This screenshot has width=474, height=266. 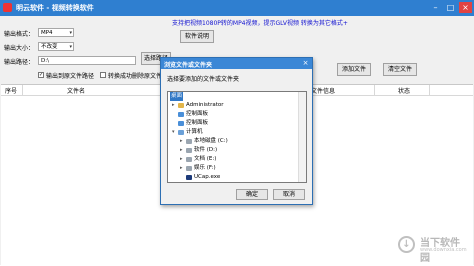 I want to click on delete-original-label: 转换成功删除原文件, so click(x=135, y=76).